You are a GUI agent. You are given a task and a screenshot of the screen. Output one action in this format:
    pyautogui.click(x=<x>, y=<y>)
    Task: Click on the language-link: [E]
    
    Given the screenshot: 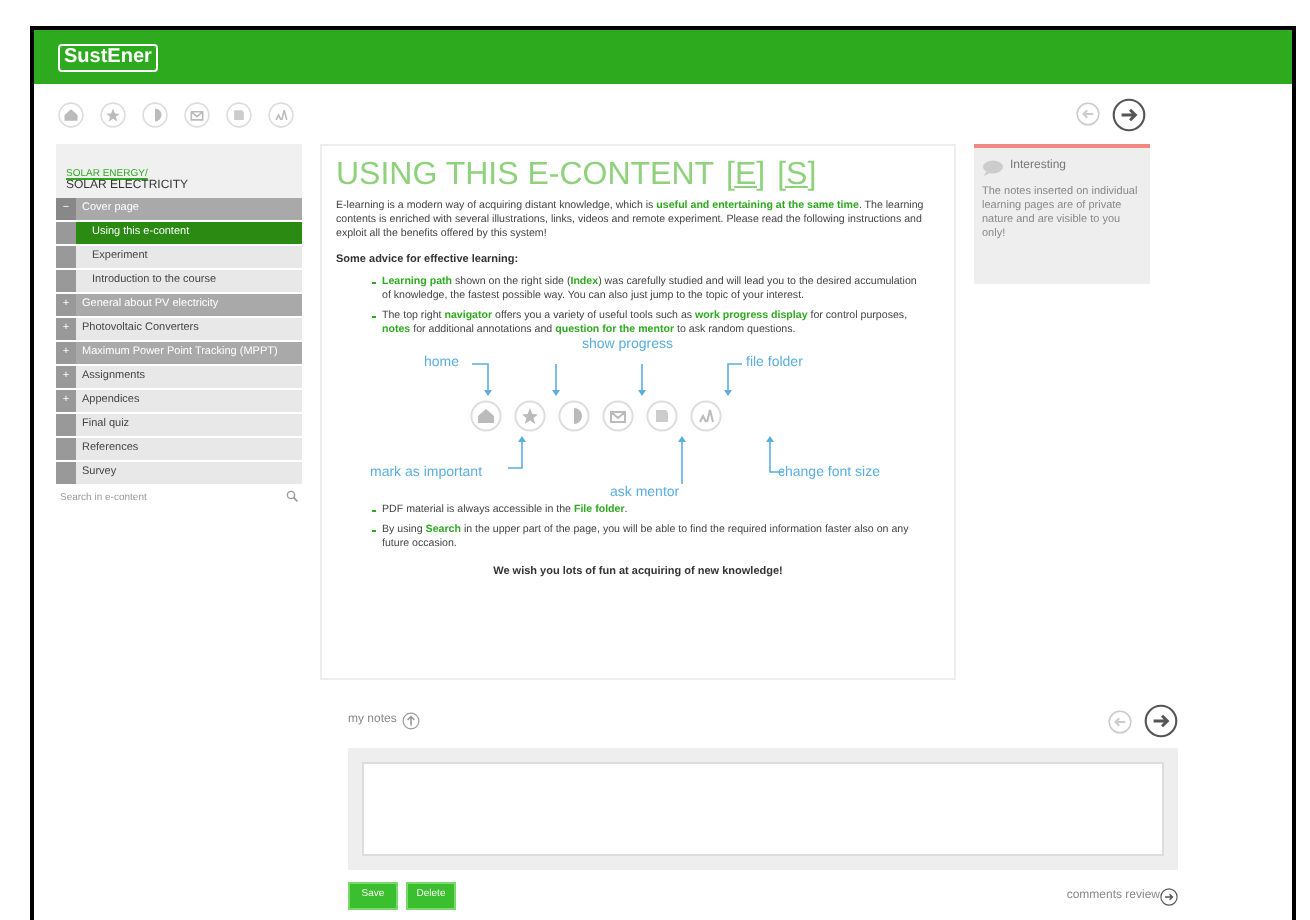 What is the action you would take?
    pyautogui.click(x=746, y=176)
    